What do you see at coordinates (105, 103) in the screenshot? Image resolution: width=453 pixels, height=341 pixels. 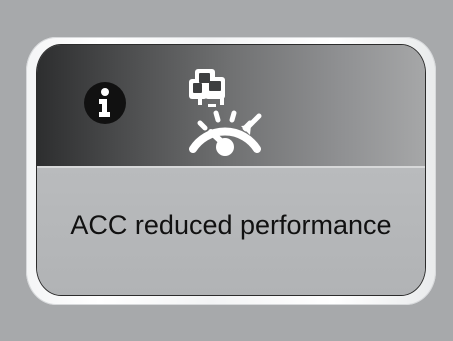 I see `info-icon` at bounding box center [105, 103].